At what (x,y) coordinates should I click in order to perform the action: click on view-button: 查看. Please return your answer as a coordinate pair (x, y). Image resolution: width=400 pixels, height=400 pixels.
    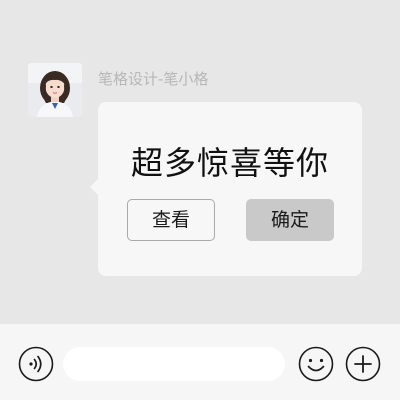
    Looking at the image, I should click on (171, 220).